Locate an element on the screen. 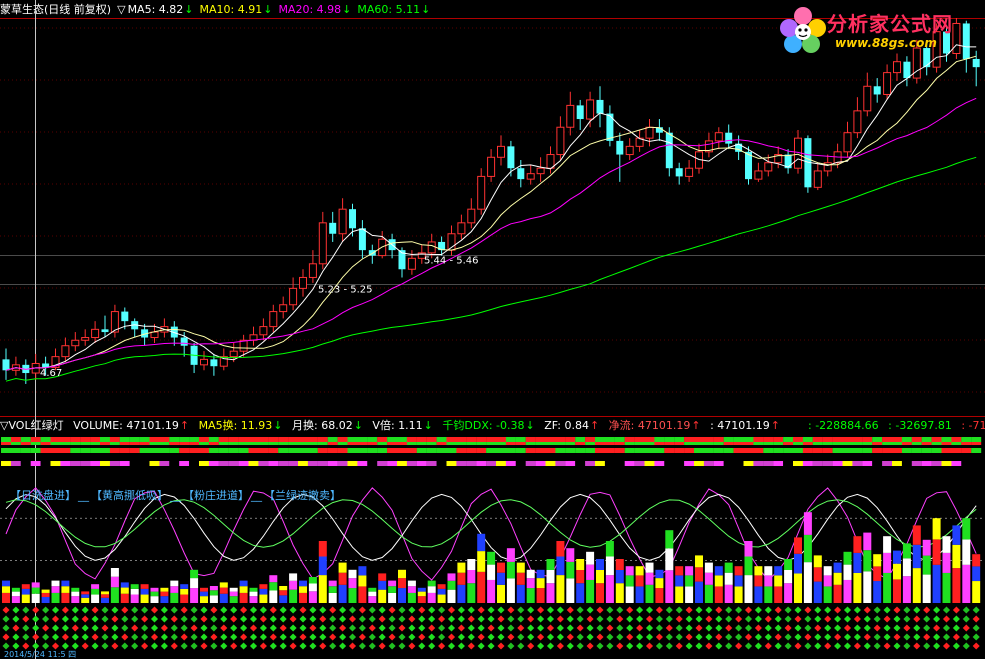 This screenshot has width=985, height=659. gap-label-2: 5.44 - 5.46 is located at coordinates (451, 261).